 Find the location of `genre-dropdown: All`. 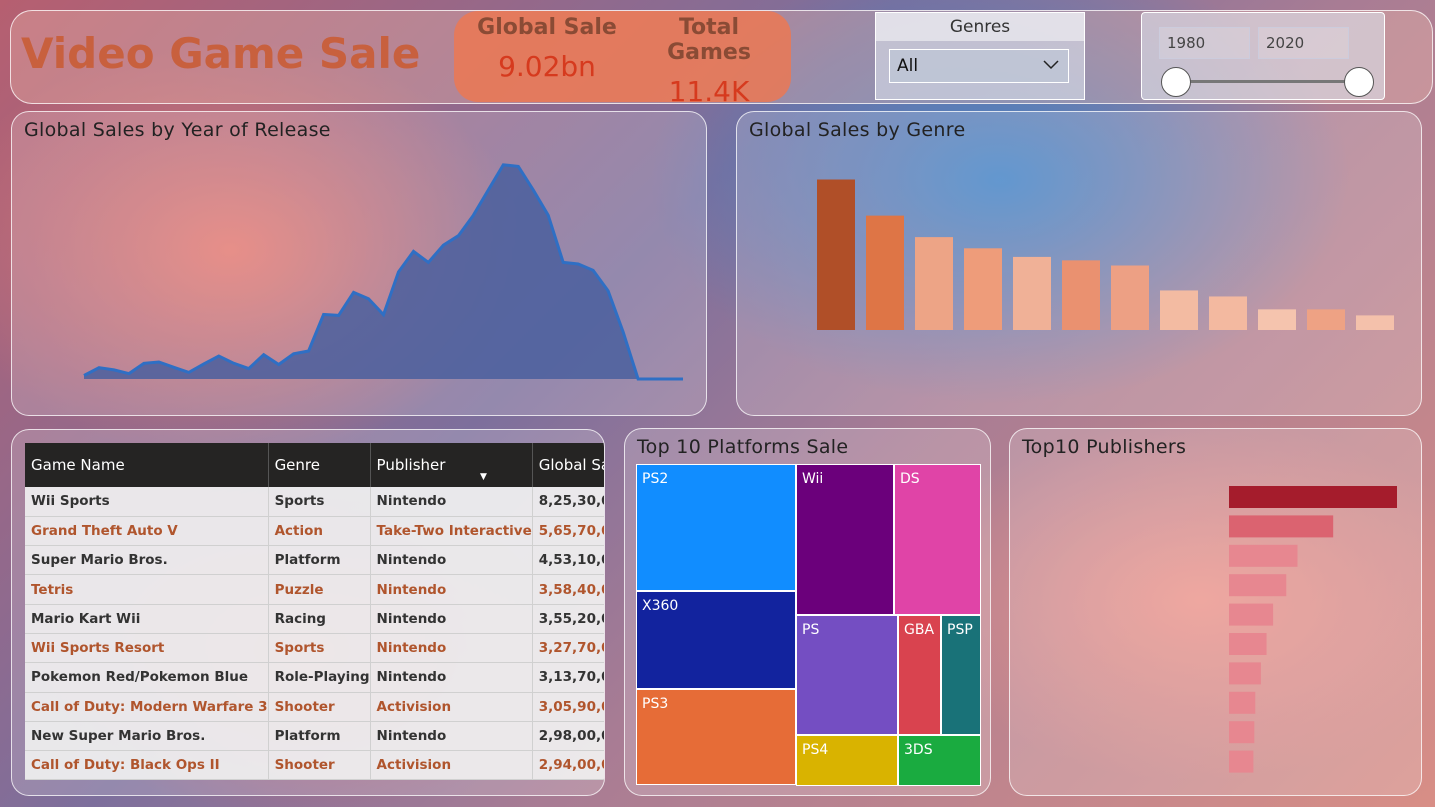

genre-dropdown: All is located at coordinates (979, 66).